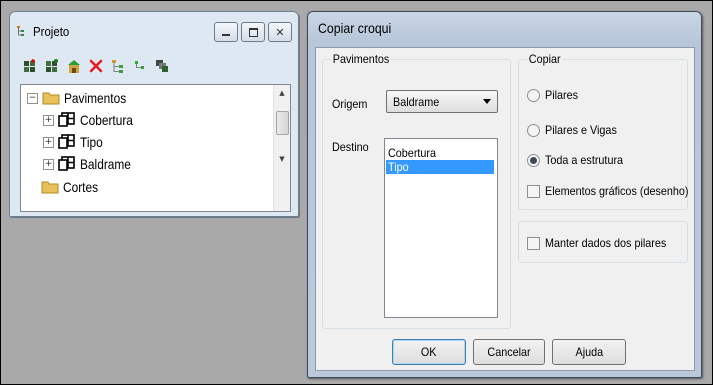 The height and width of the screenshot is (385, 713). Describe the element at coordinates (545, 59) in the screenshot. I see `copiar-legend: Copiar` at that location.